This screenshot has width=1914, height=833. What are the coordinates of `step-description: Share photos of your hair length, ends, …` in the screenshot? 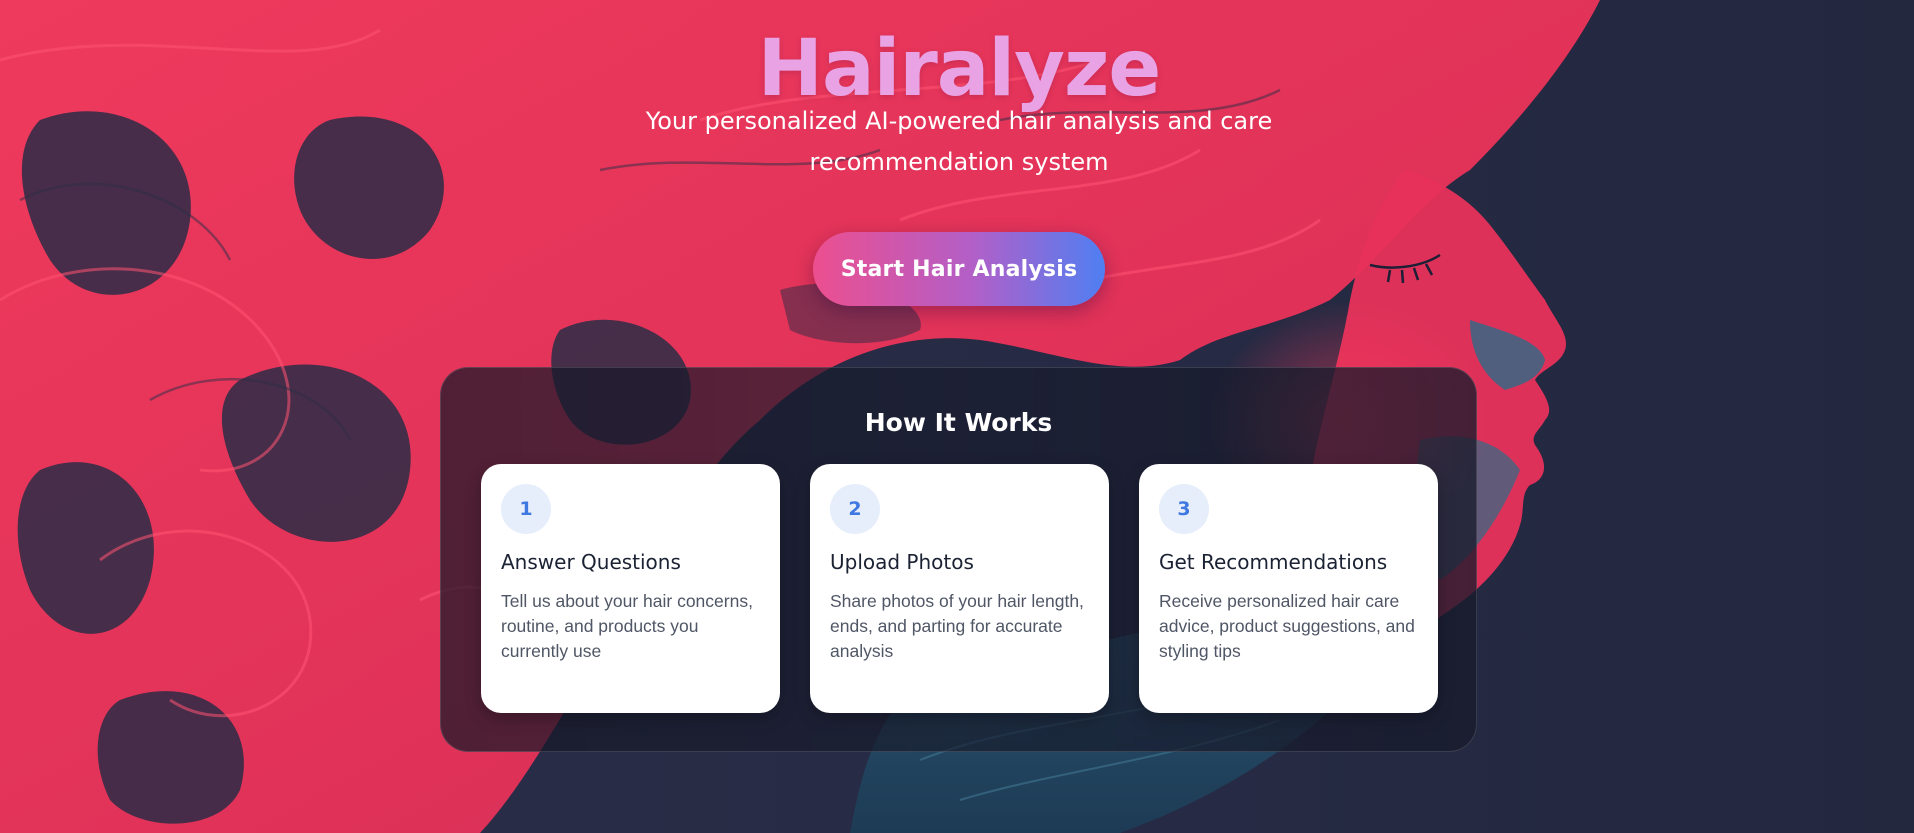 It's located at (957, 626).